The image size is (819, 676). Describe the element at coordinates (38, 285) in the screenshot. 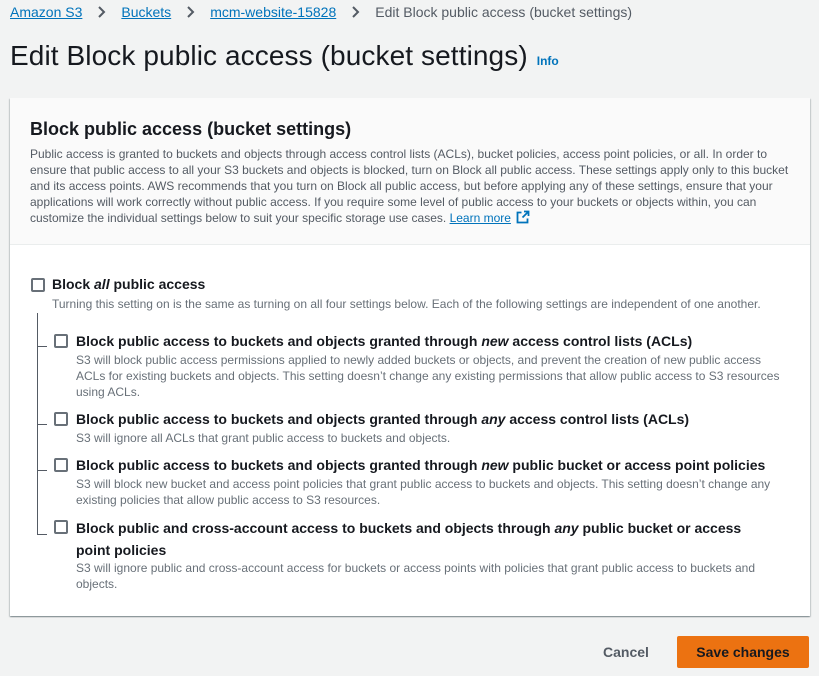

I see `block-all-checkbox` at that location.